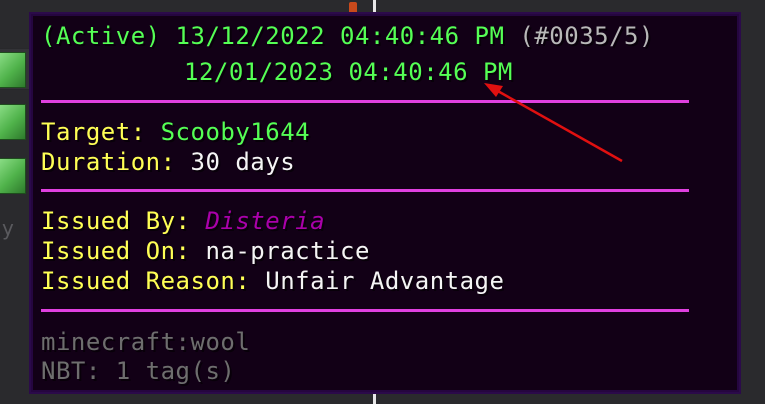 The width and height of the screenshot is (765, 404). Describe the element at coordinates (265, 221) in the screenshot. I see `issued-by-value: Disteria` at that location.